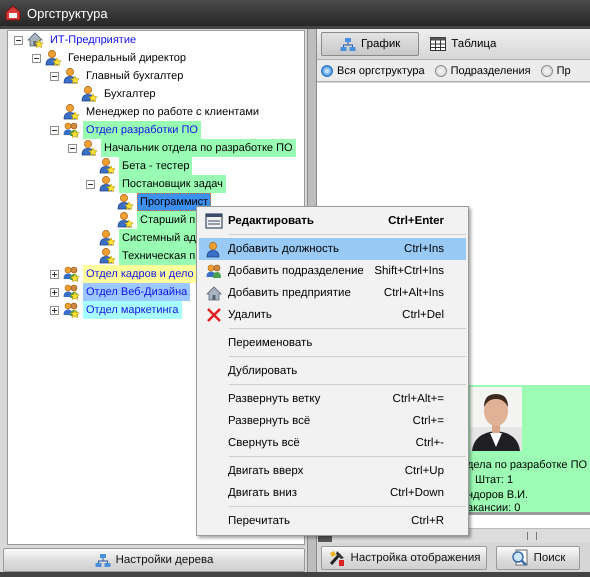 This screenshot has height=577, width=590. What do you see at coordinates (370, 44) in the screenshot?
I see `view-tab: График` at bounding box center [370, 44].